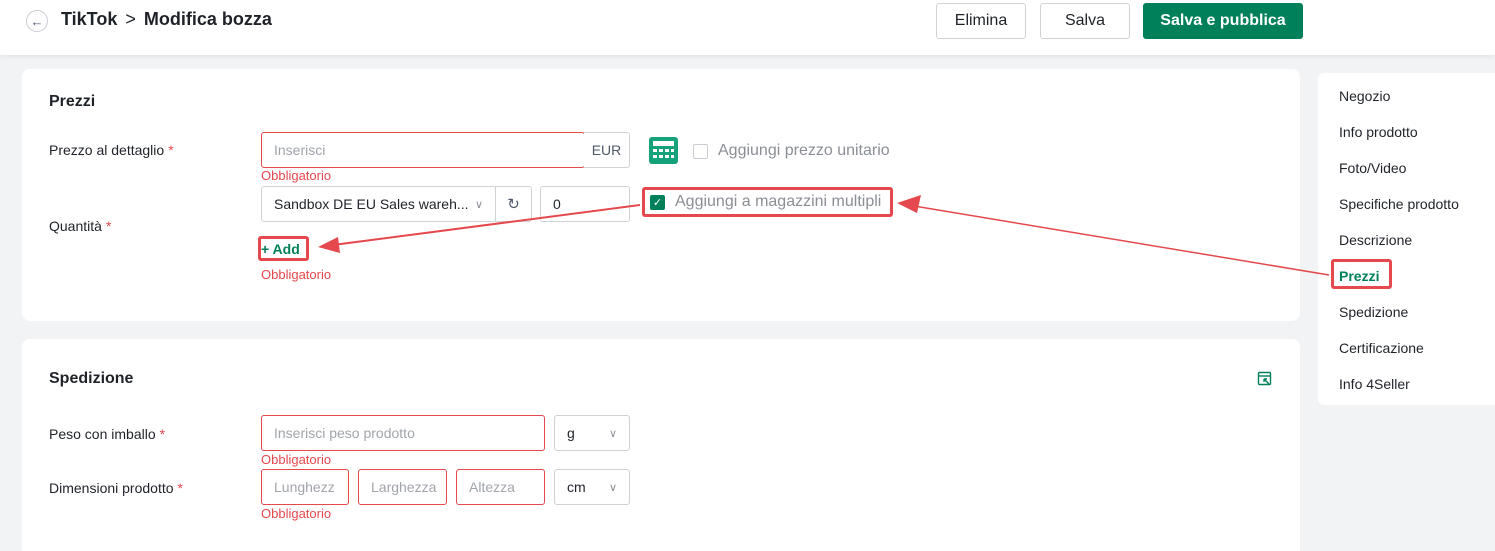  I want to click on weight-unit-select: g ∨, so click(592, 433).